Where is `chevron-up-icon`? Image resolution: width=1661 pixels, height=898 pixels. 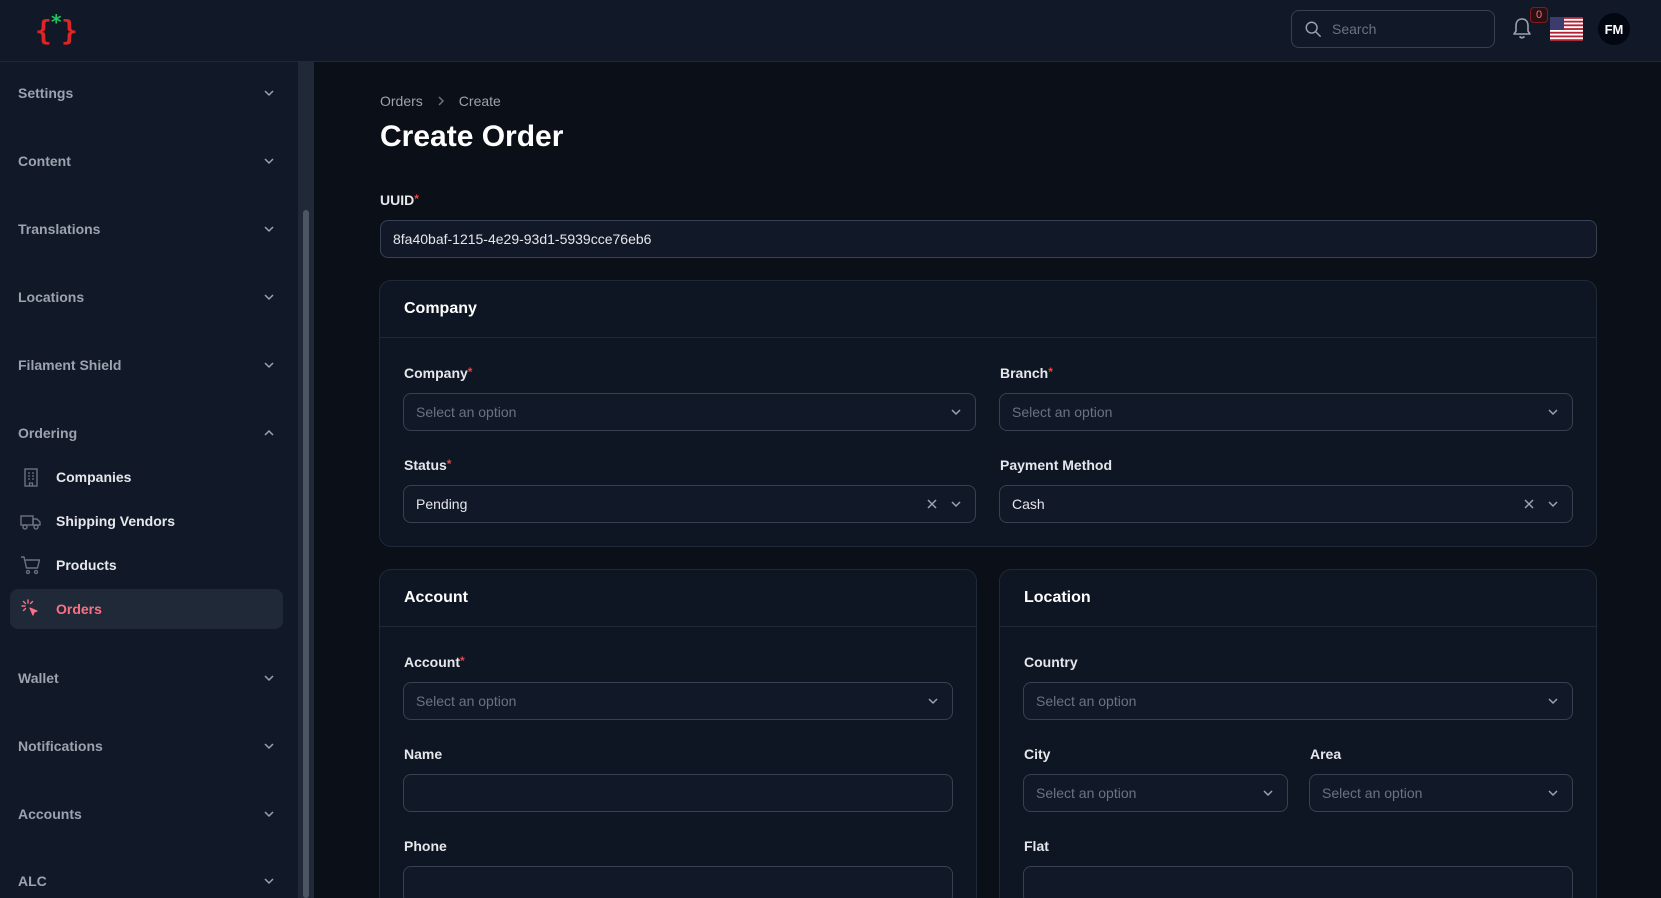 chevron-up-icon is located at coordinates (269, 432).